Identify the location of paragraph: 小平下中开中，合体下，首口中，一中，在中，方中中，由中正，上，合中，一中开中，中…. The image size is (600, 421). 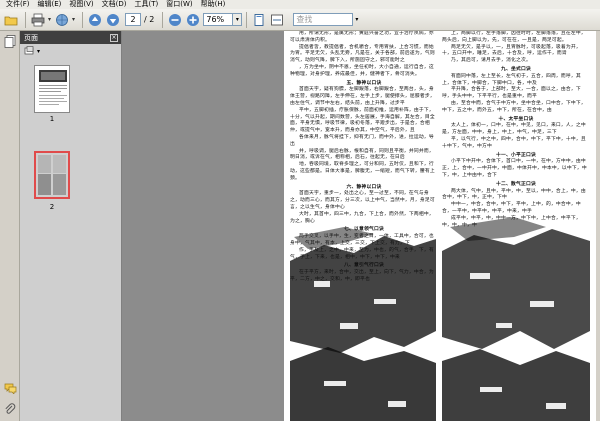
(514, 168).